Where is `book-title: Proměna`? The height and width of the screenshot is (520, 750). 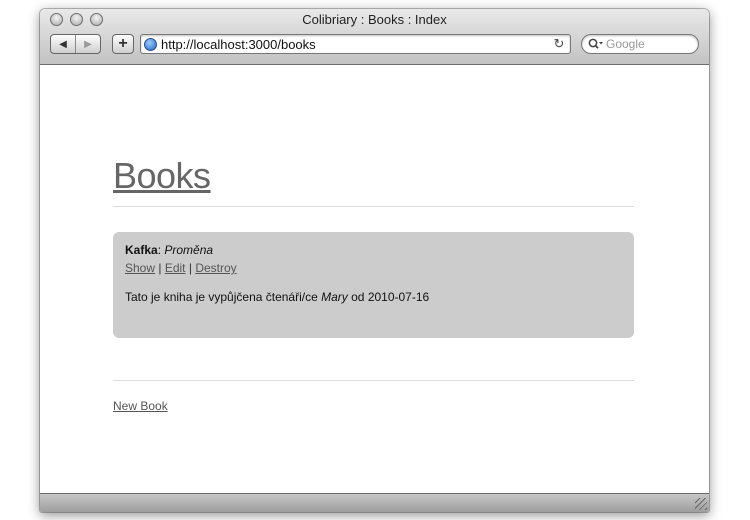 book-title: Proměna is located at coordinates (189, 250).